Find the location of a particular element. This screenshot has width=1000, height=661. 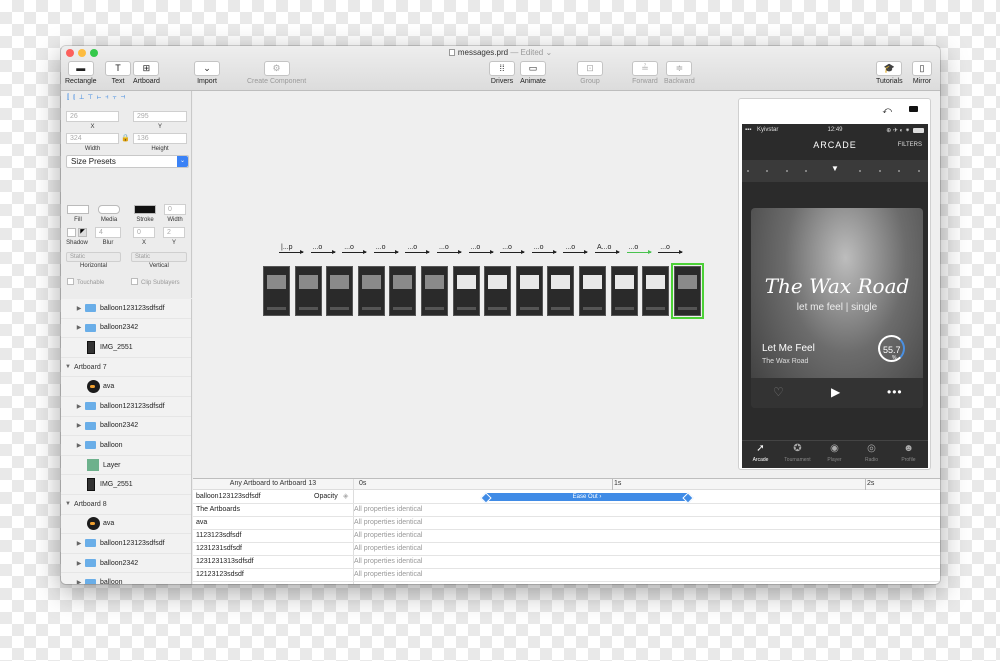

height-field: 136 is located at coordinates (160, 138).